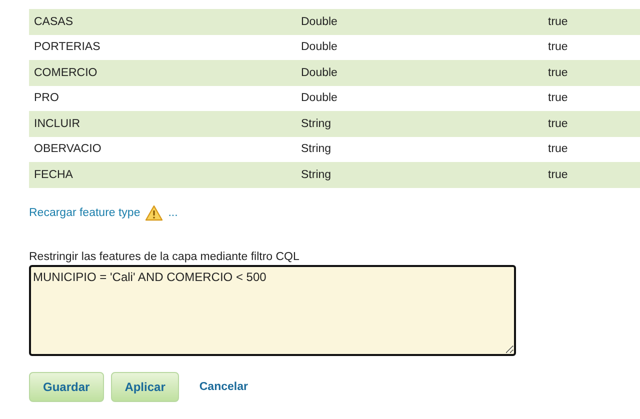 The image size is (640, 419). What do you see at coordinates (68, 47) in the screenshot?
I see `table-cell-text: PORTERIAS` at bounding box center [68, 47].